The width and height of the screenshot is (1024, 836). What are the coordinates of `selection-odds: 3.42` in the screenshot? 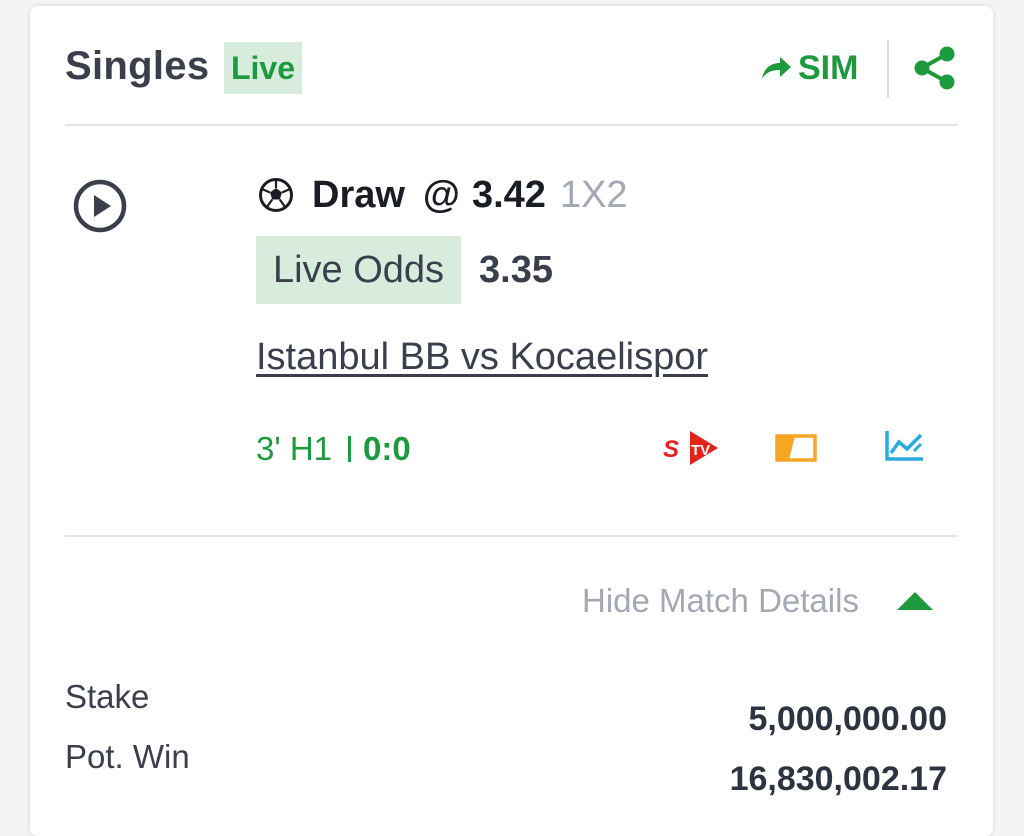 It's located at (508, 194).